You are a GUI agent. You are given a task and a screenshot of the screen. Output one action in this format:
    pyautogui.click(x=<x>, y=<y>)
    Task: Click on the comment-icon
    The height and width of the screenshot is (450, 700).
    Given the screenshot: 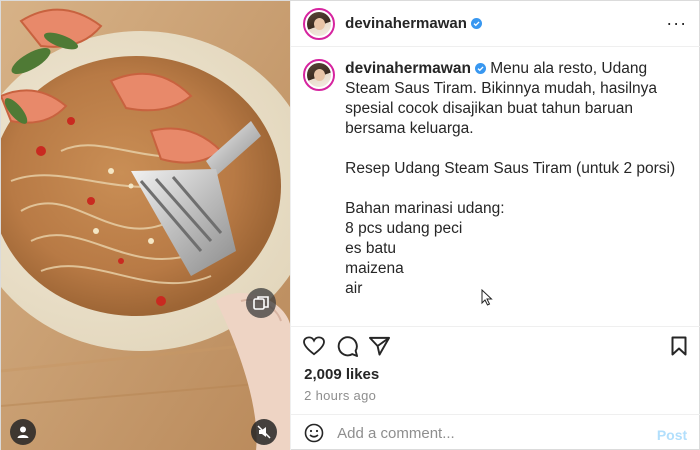 What is the action you would take?
    pyautogui.click(x=347, y=346)
    